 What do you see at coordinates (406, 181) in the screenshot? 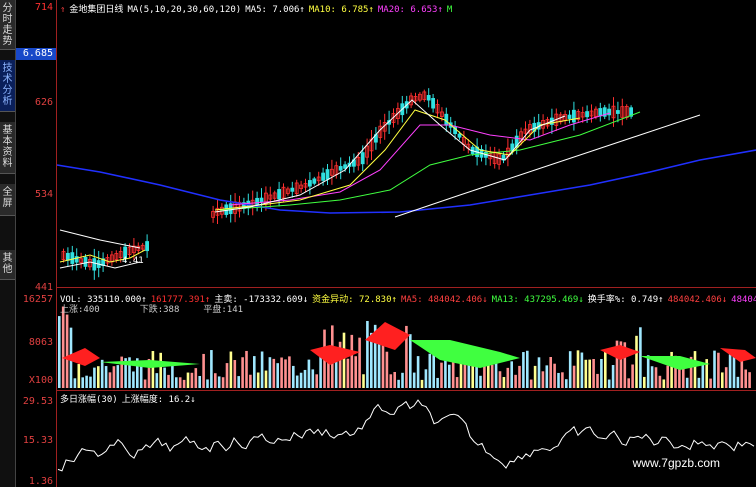
I see `ma120-line` at bounding box center [406, 181].